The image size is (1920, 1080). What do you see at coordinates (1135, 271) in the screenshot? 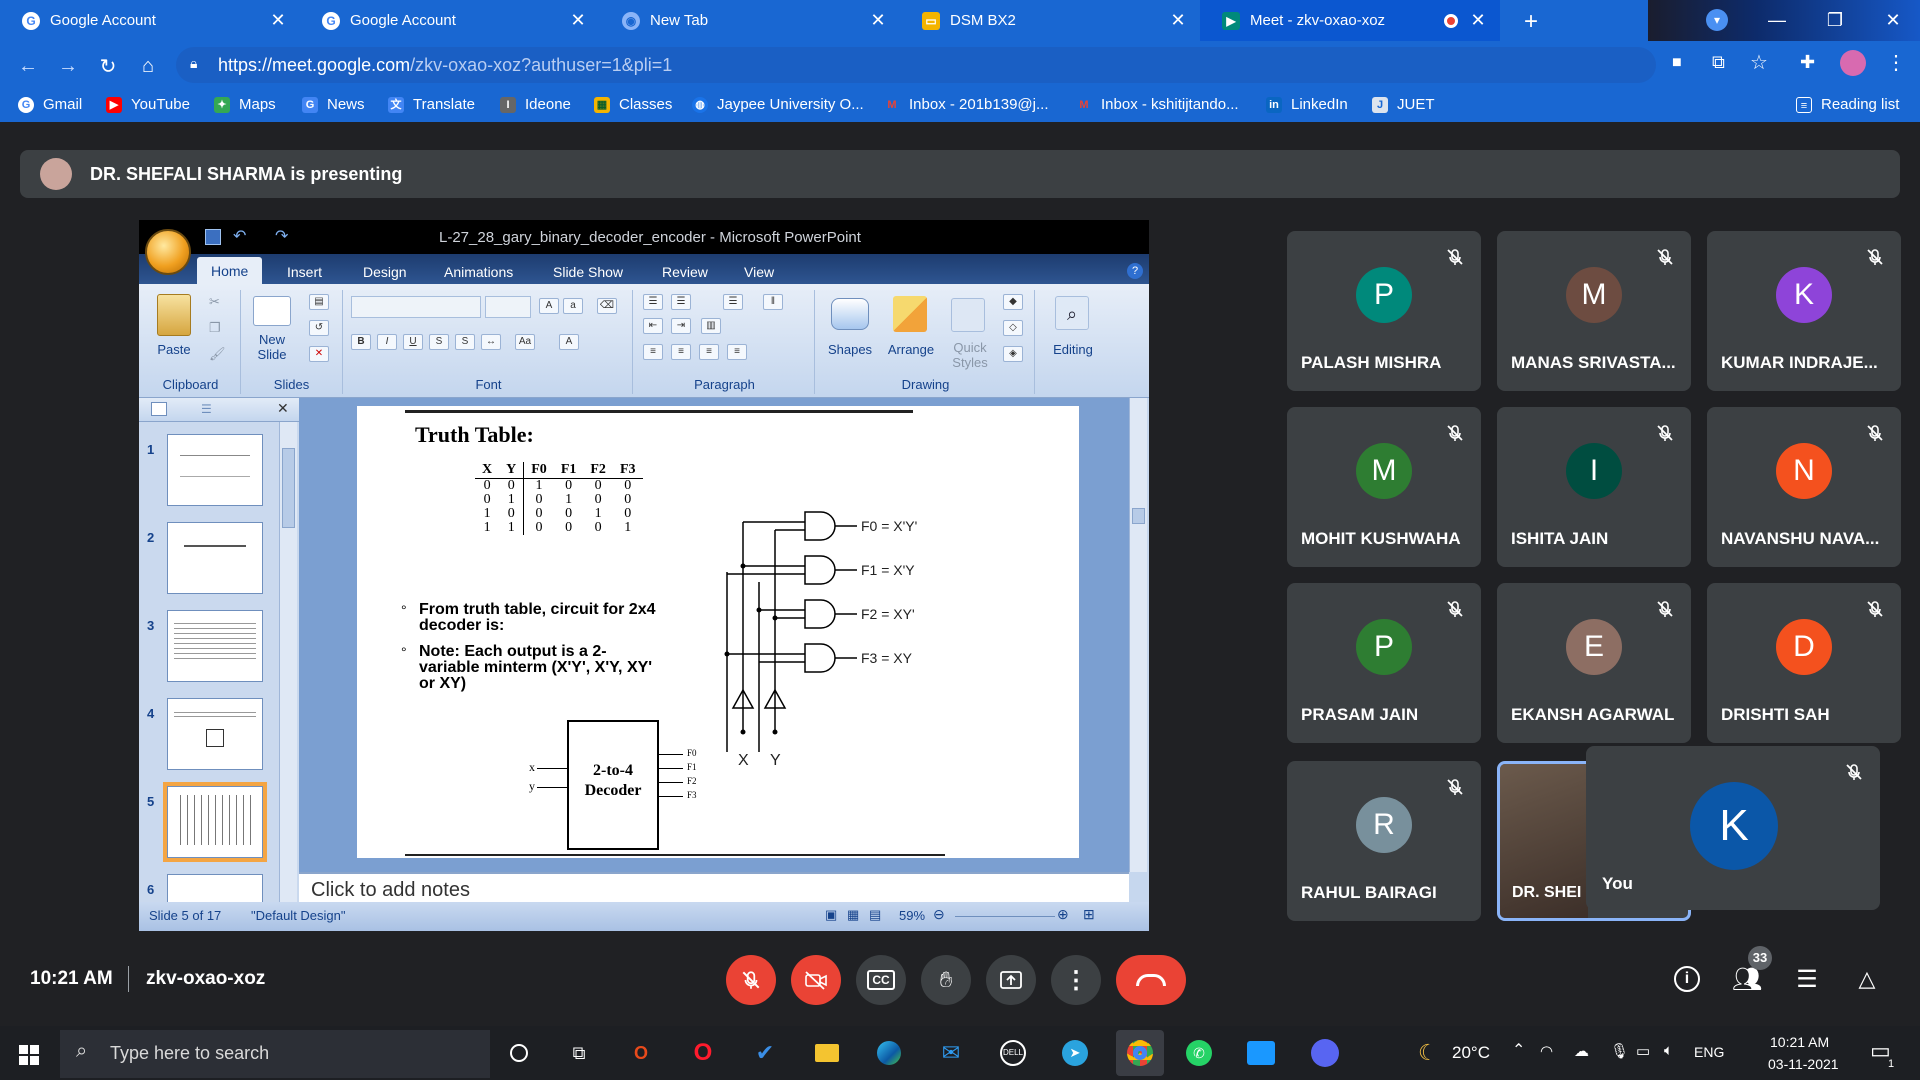
I see `help-icon: ?` at bounding box center [1135, 271].